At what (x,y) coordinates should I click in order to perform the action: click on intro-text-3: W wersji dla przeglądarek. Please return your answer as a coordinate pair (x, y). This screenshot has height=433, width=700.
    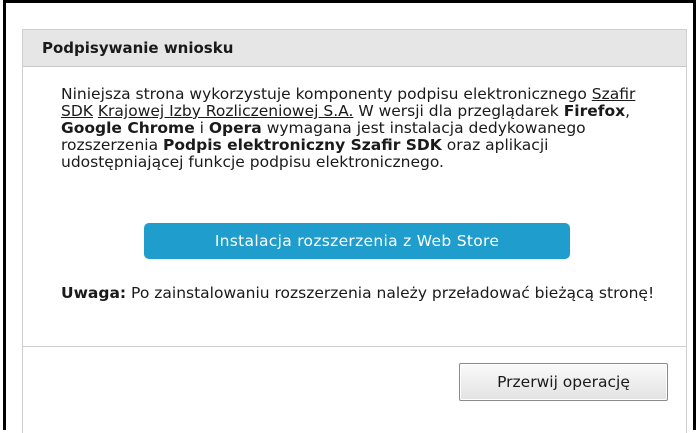
    Looking at the image, I should click on (458, 111).